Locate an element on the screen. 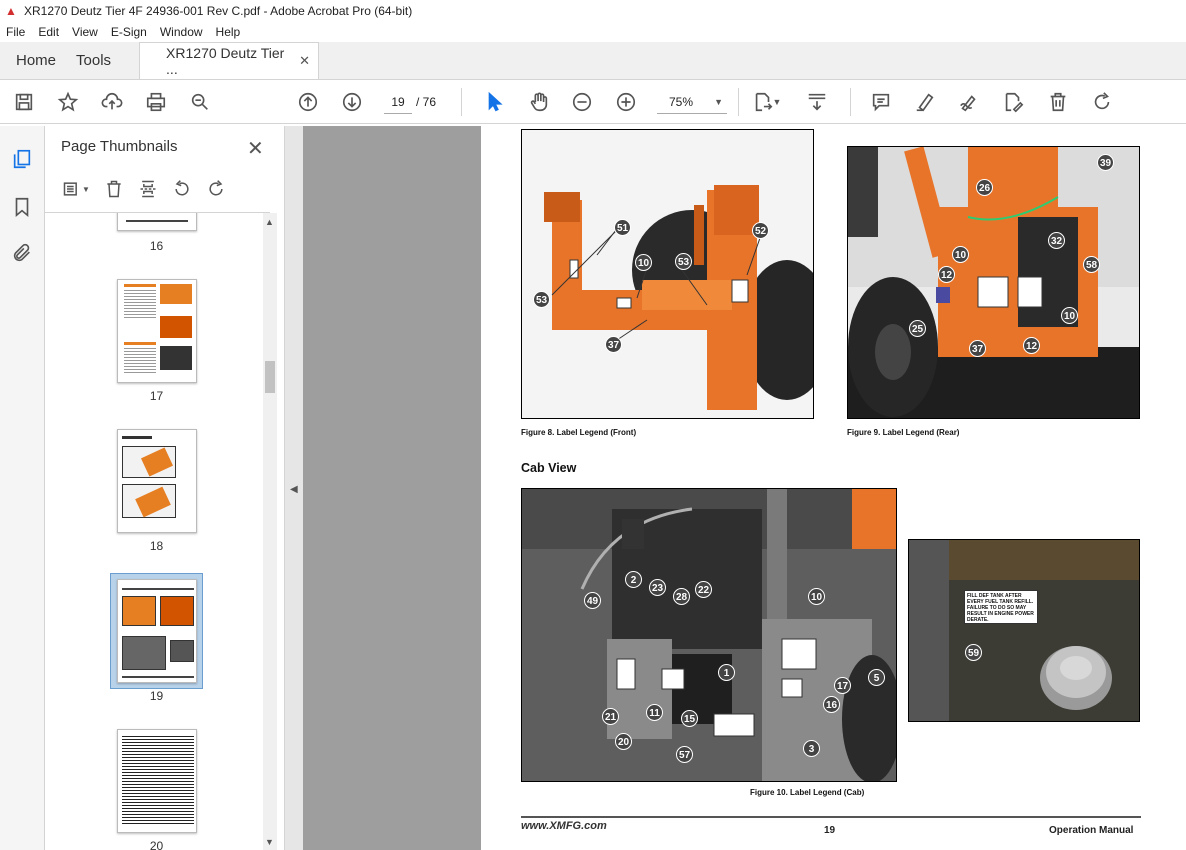  thumbnail-list: 16 17 18 19 20 is located at coordinates (157, 531).